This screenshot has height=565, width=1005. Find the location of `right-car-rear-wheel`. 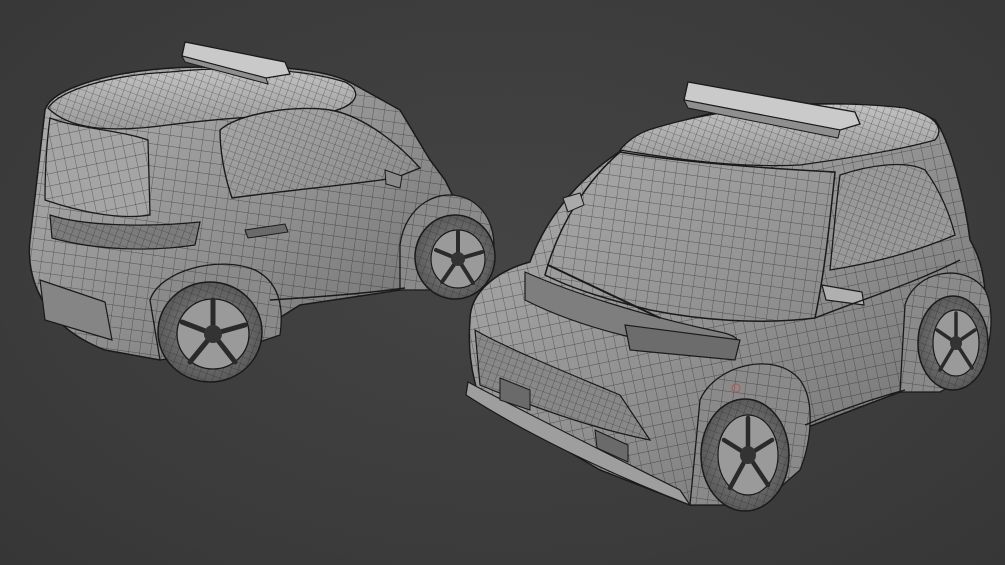

right-car-rear-wheel is located at coordinates (953, 343).